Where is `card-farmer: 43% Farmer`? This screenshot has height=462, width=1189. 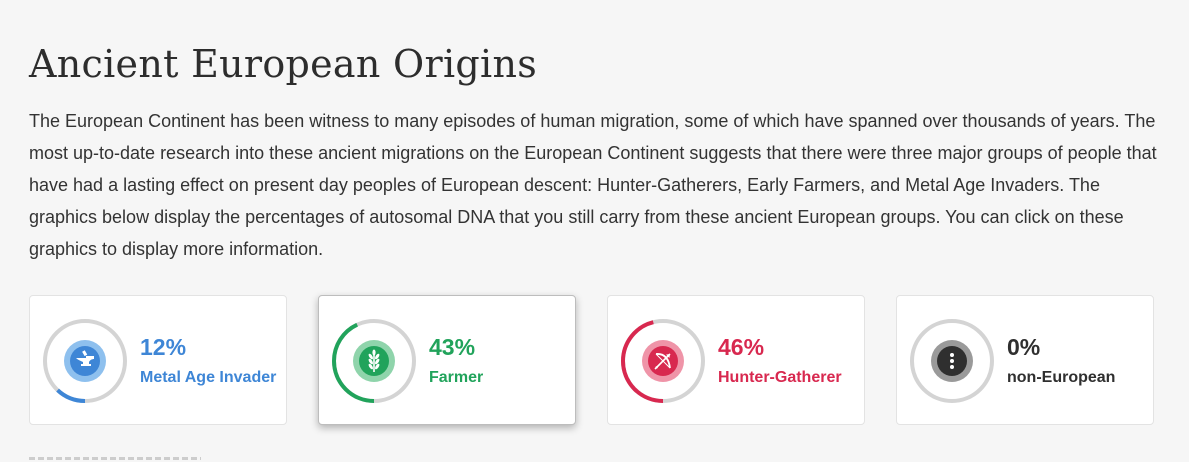
card-farmer: 43% Farmer is located at coordinates (447, 360).